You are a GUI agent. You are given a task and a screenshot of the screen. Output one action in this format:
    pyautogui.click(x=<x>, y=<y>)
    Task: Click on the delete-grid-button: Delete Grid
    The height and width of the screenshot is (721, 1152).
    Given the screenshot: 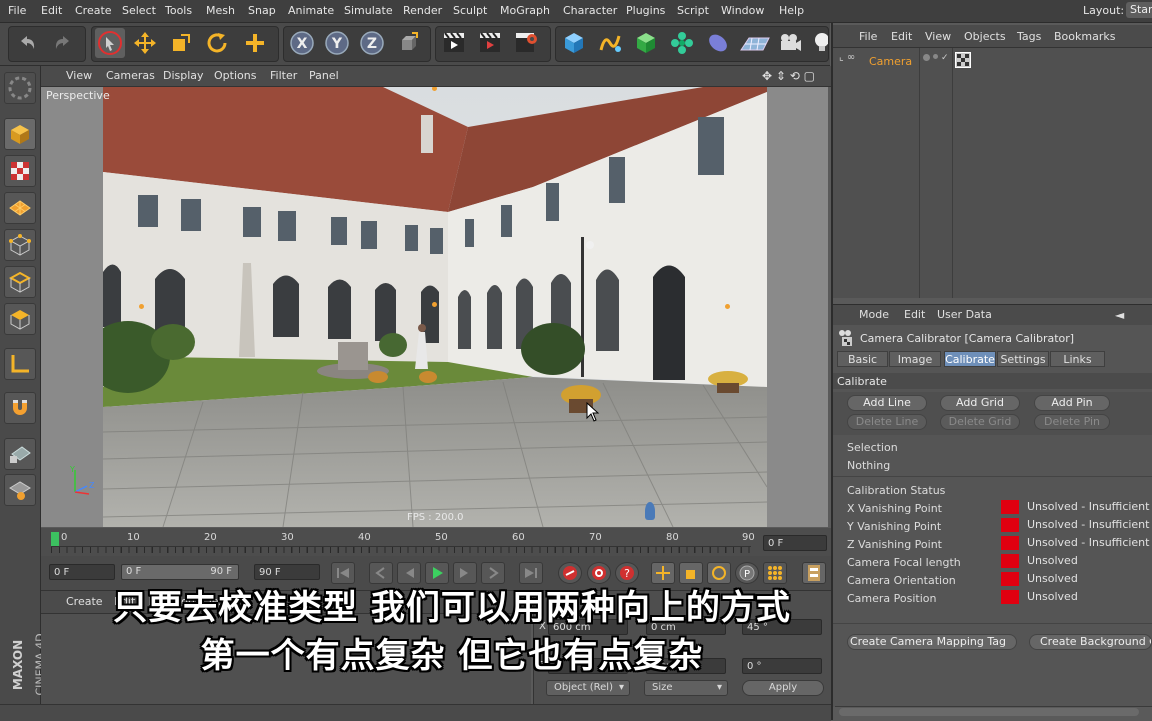 What is the action you would take?
    pyautogui.click(x=980, y=422)
    